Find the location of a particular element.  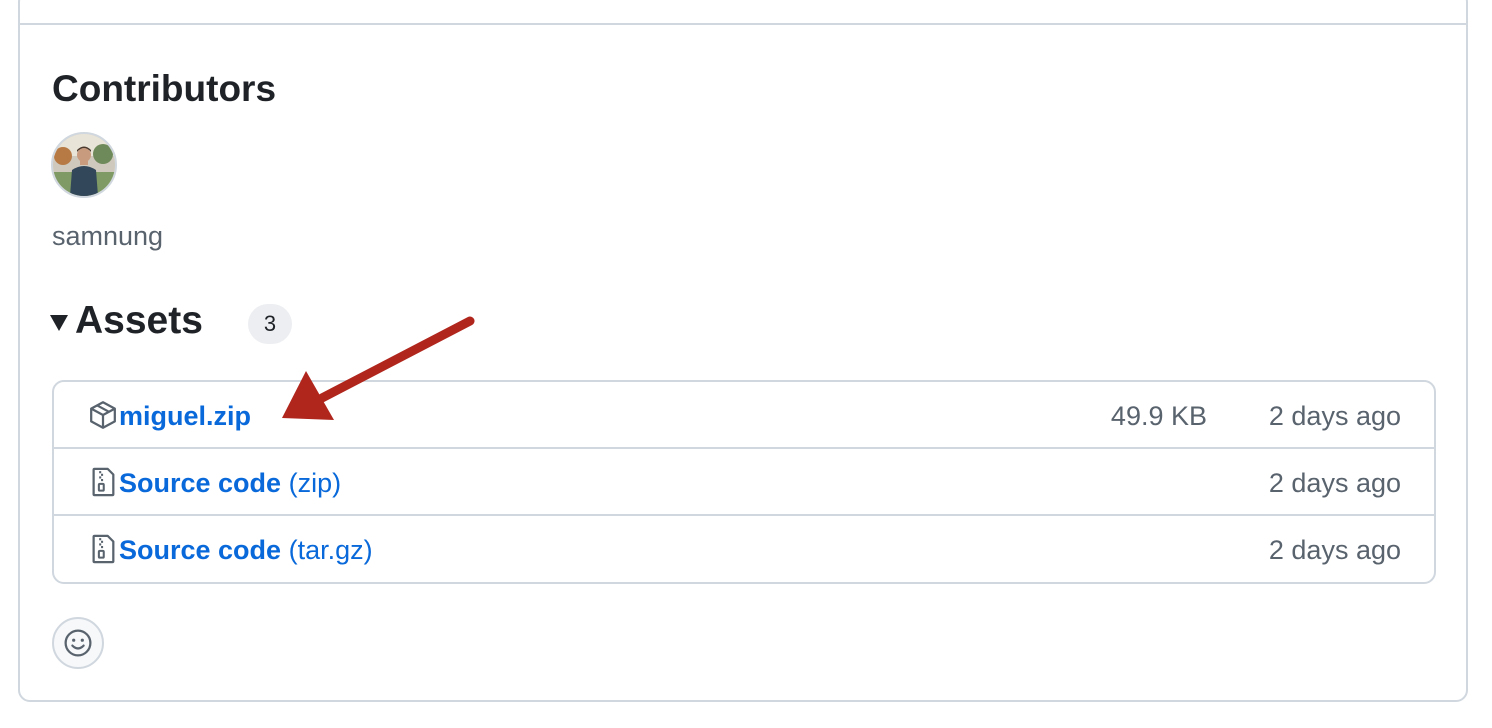

package-icon is located at coordinates (103, 415).